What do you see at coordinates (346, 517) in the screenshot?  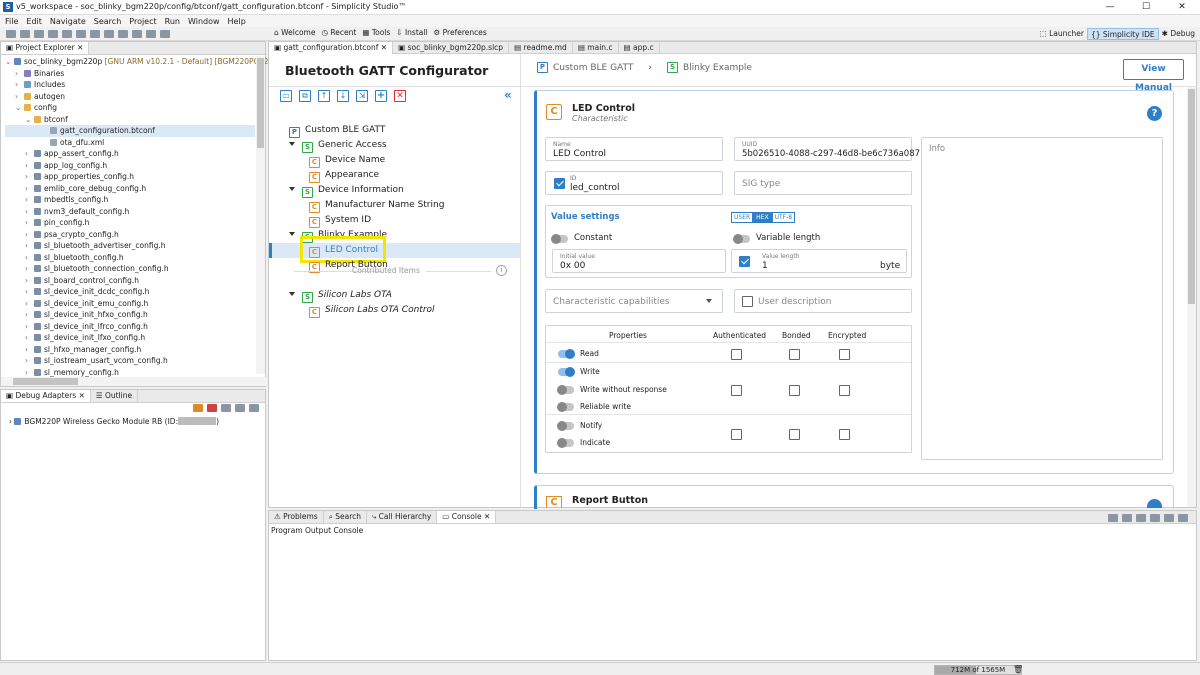 I see `search-tab: ⌕ Search` at bounding box center [346, 517].